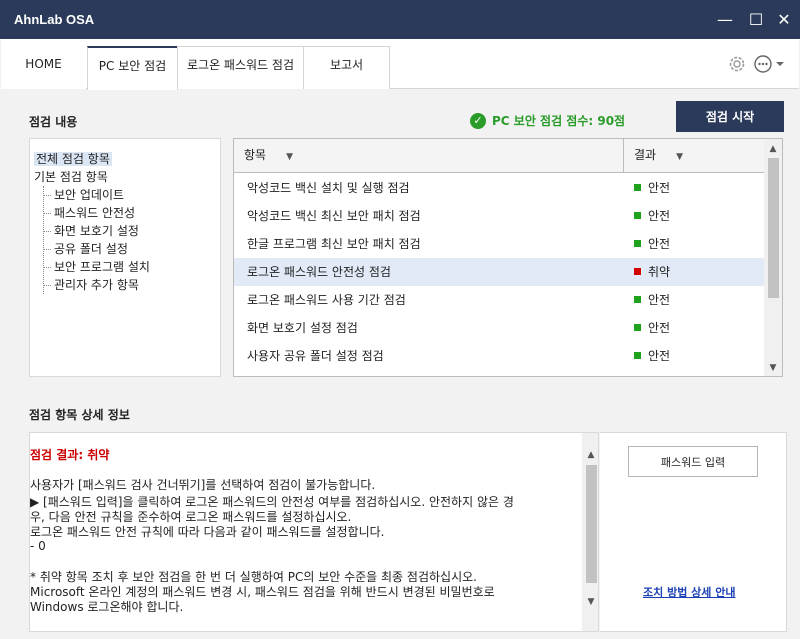 The image size is (800, 639). I want to click on detail-section-label: 점검 항목 상세 정보, so click(79, 415).